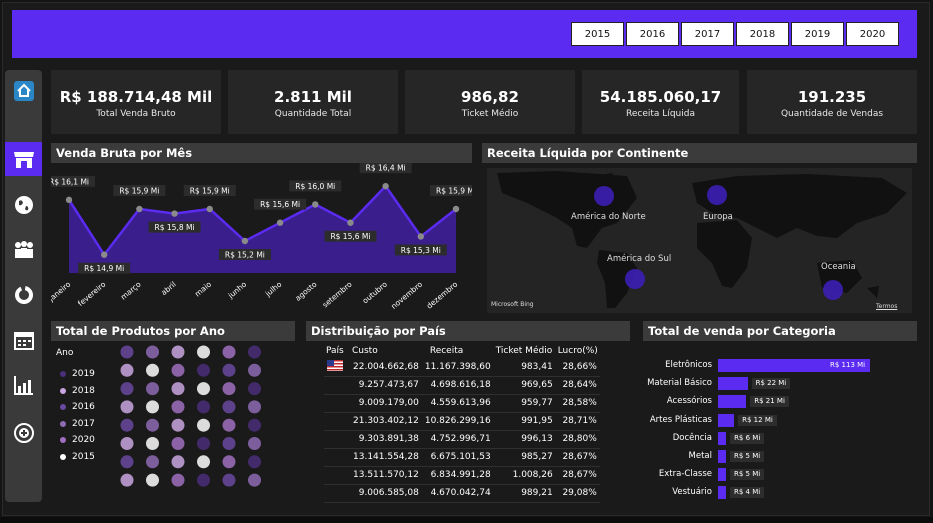 The width and height of the screenshot is (933, 523). Describe the element at coordinates (462, 367) in the screenshot. I see `table-row: 22.004.662,68 11.167.398,60 983,41 28,66%` at that location.